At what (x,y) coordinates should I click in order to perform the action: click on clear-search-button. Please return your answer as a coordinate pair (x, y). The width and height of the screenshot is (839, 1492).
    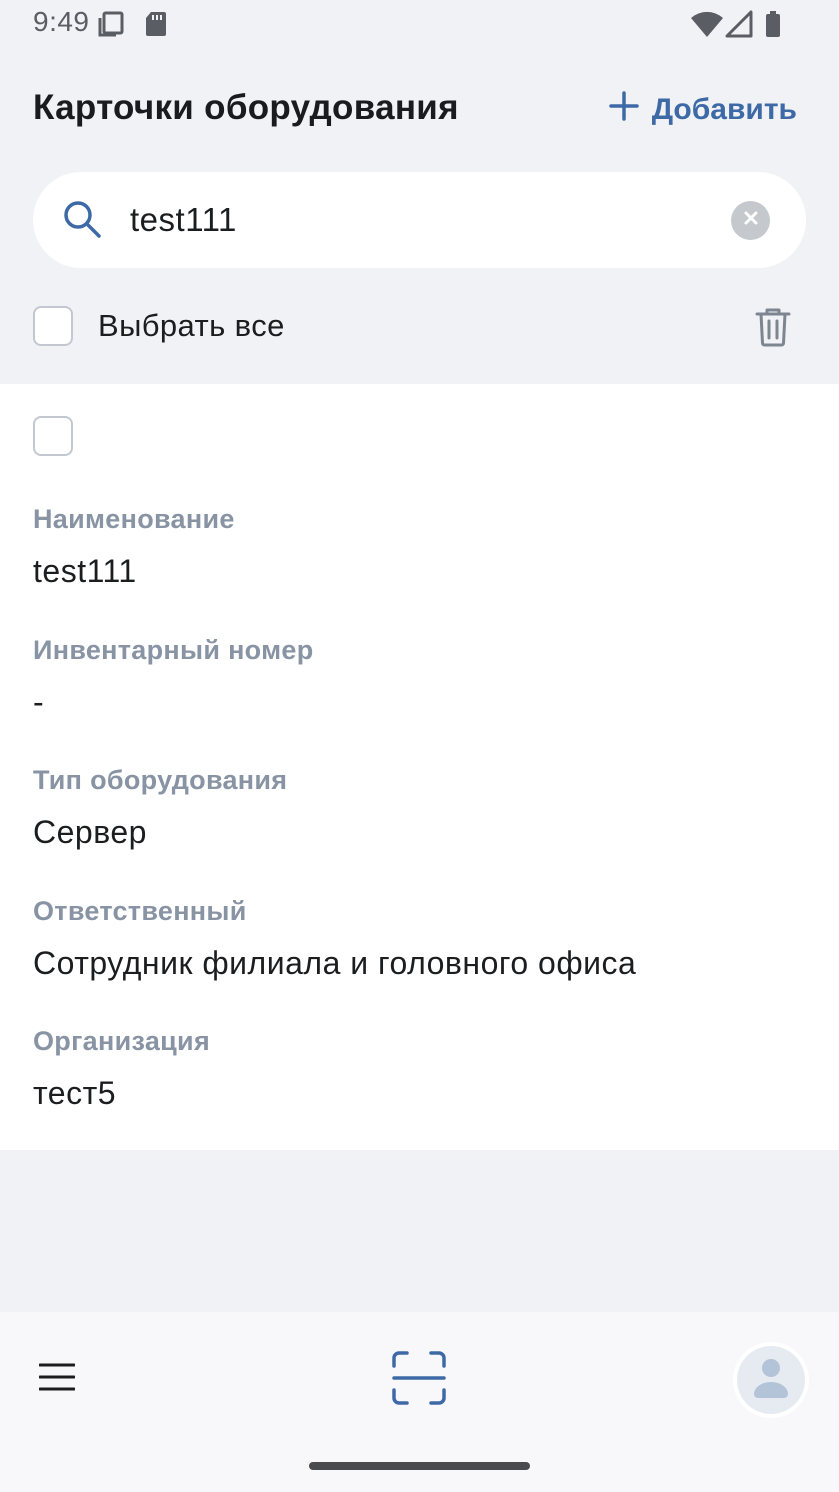
    Looking at the image, I should click on (750, 220).